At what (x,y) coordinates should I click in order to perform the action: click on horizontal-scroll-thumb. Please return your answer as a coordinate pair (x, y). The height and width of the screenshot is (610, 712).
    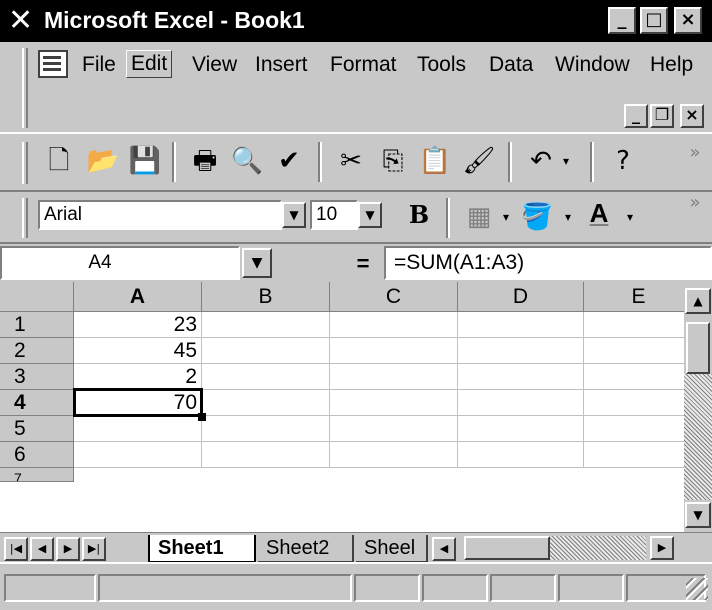
    Looking at the image, I should click on (507, 548).